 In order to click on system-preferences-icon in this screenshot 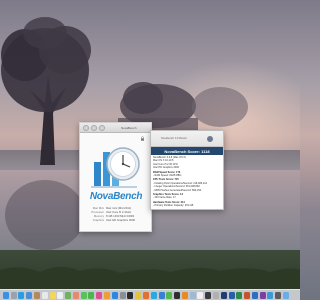, I will do `click(122, 295)`.